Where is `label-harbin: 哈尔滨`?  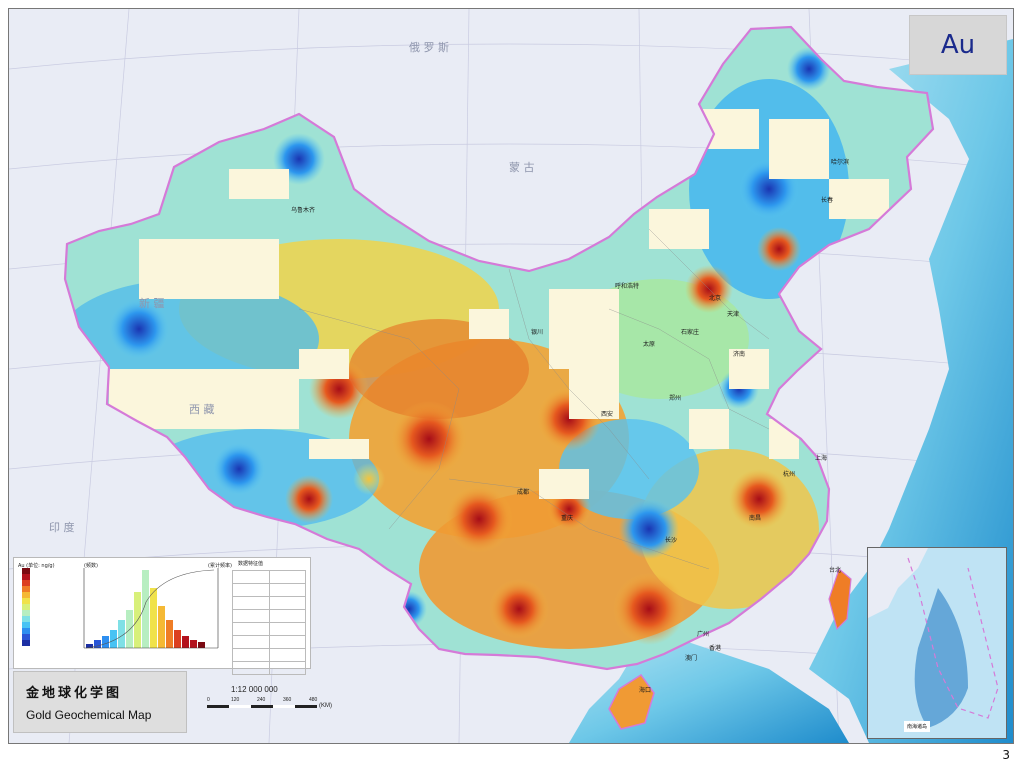
label-harbin: 哈尔滨 is located at coordinates (840, 162).